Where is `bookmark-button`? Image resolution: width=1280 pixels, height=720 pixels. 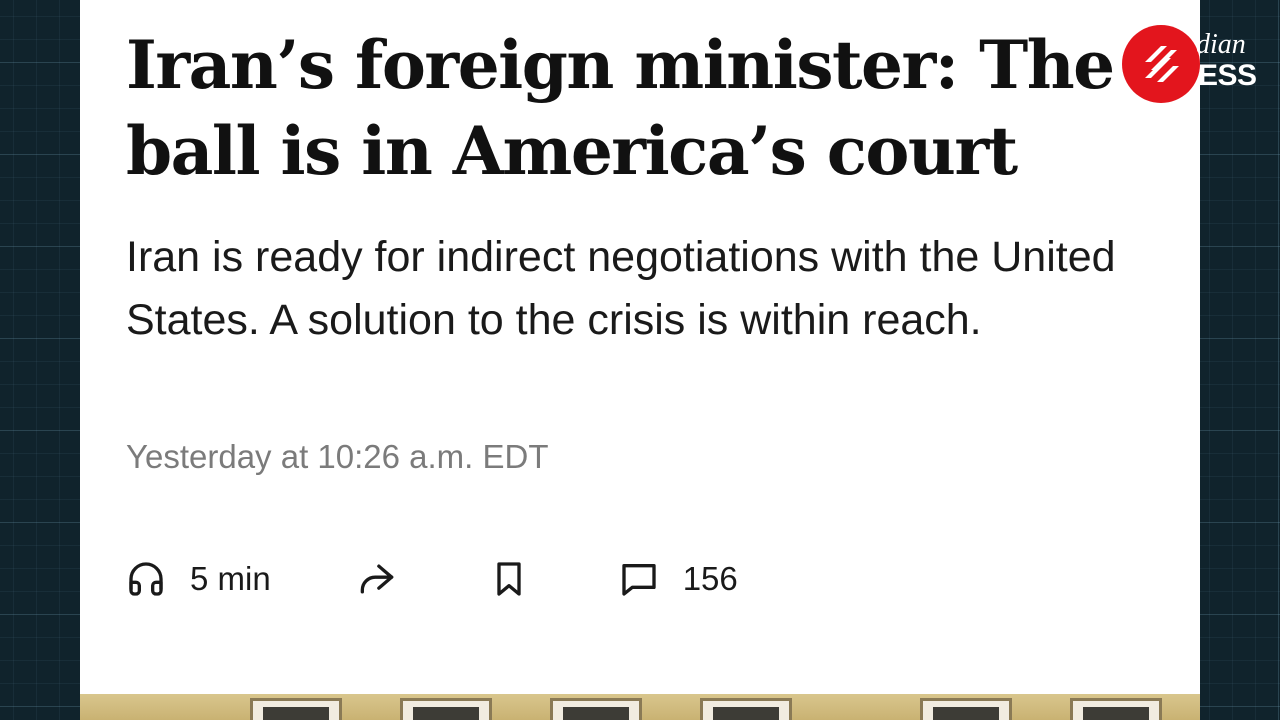
bookmark-button is located at coordinates (509, 579).